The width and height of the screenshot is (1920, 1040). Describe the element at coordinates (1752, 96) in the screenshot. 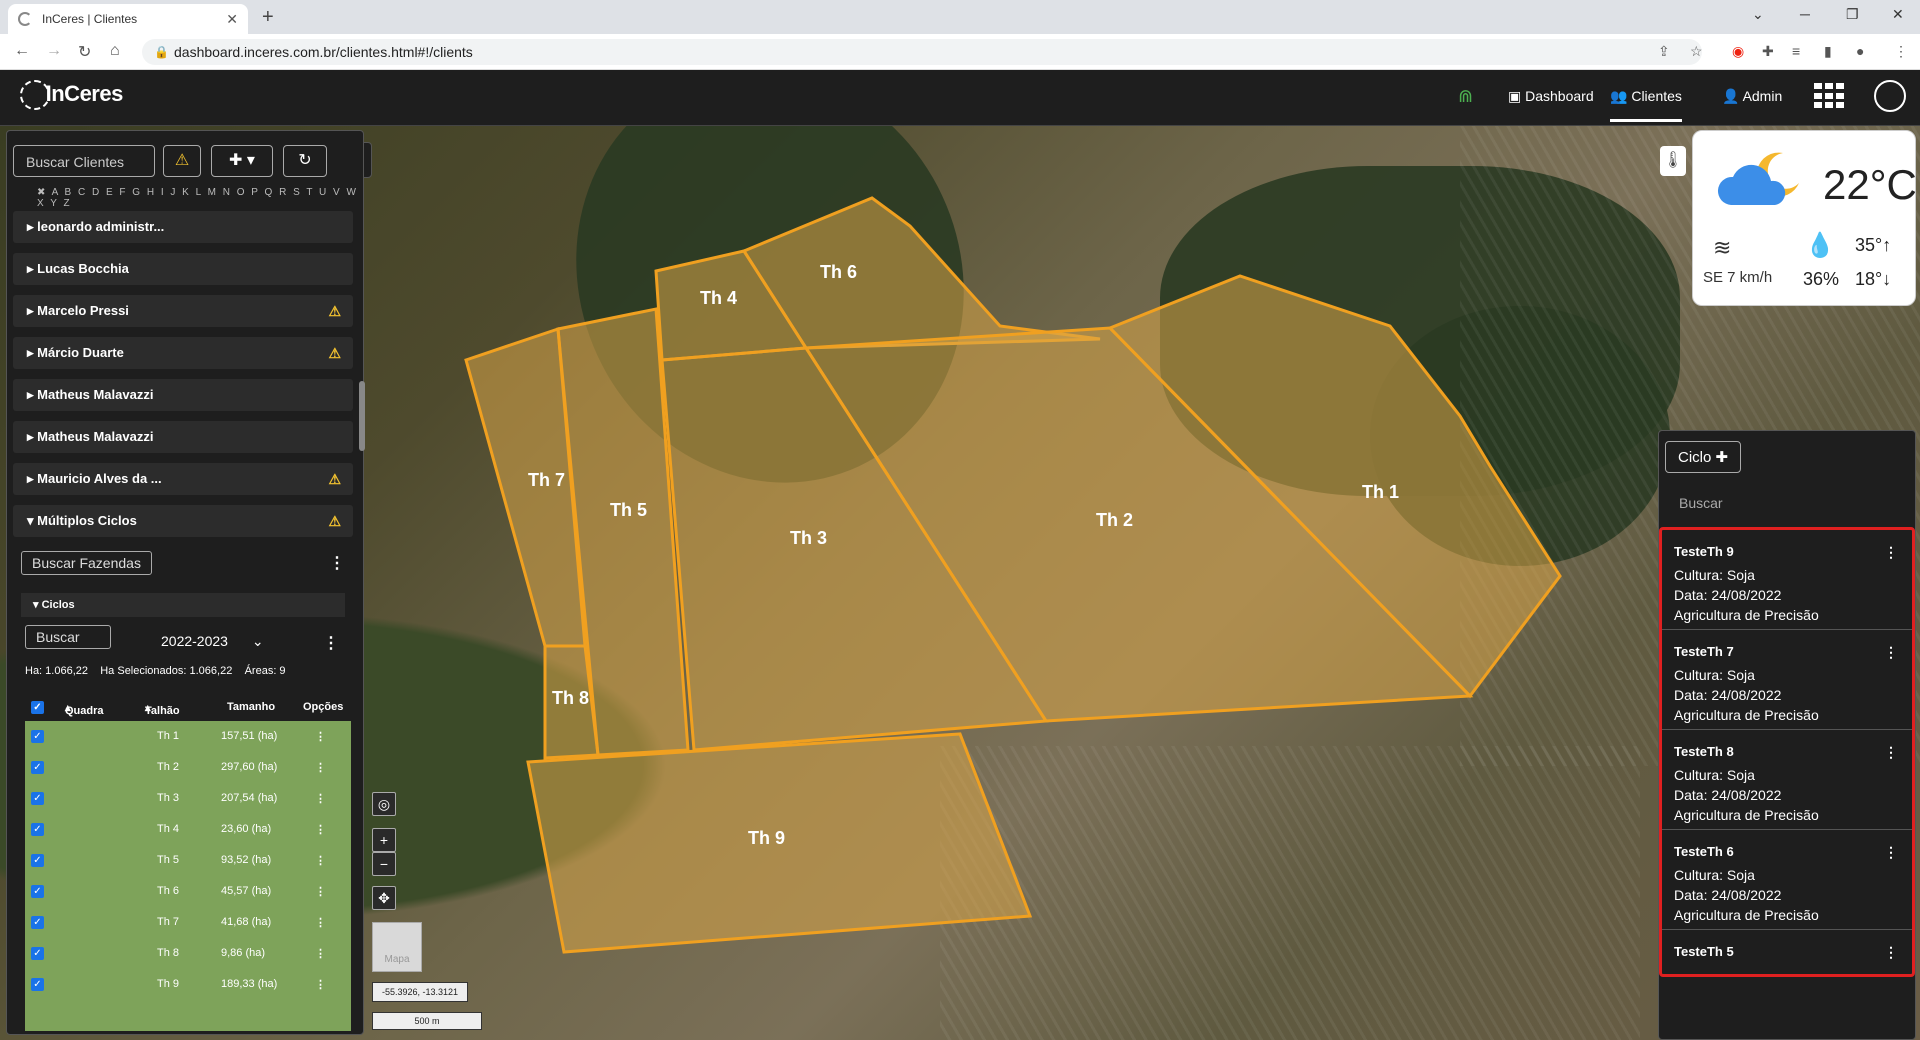

I see `nav-admin: 👤 Admin` at that location.